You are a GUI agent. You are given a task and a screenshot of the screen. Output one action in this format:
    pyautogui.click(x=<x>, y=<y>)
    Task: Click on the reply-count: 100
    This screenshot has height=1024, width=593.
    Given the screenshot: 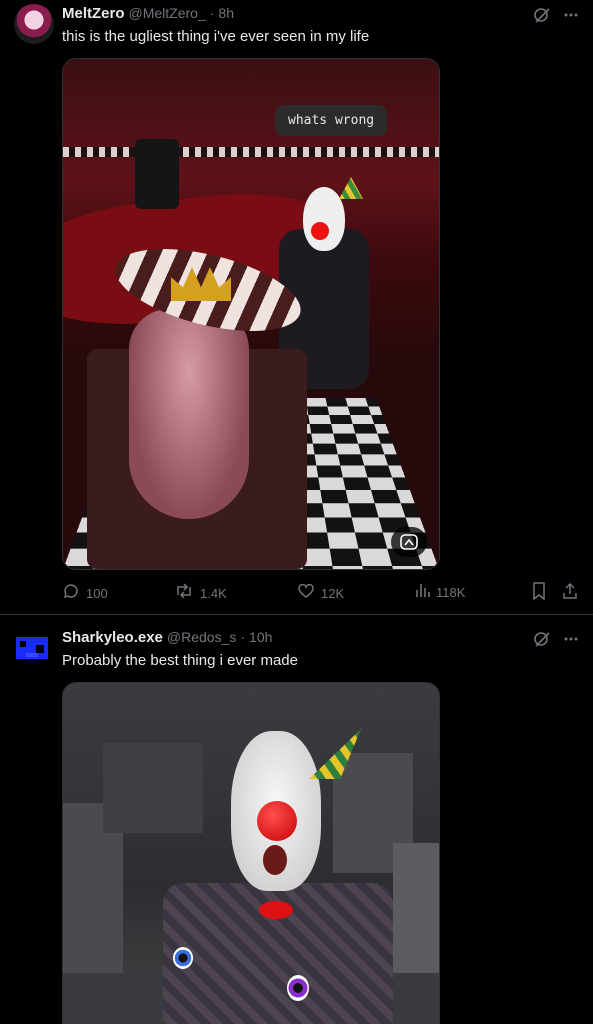 What is the action you would take?
    pyautogui.click(x=97, y=593)
    